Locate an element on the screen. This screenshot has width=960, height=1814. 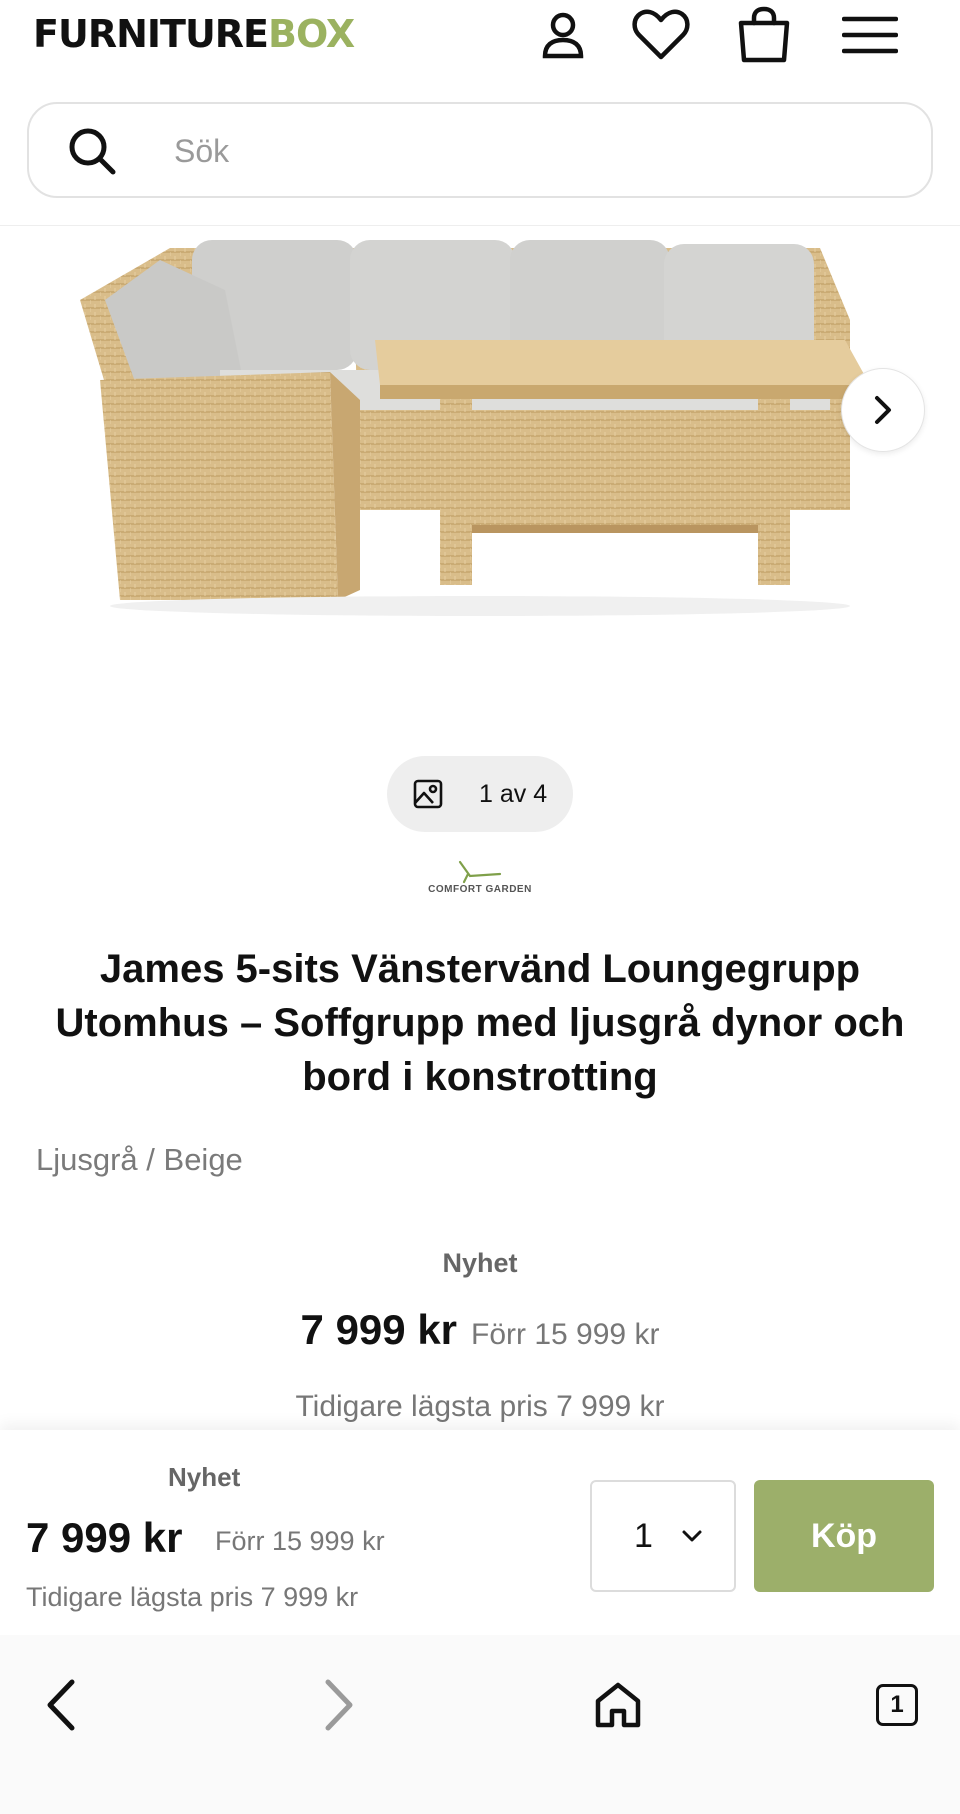
site-header: FURNITUREBOX is located at coordinates (480, 113).